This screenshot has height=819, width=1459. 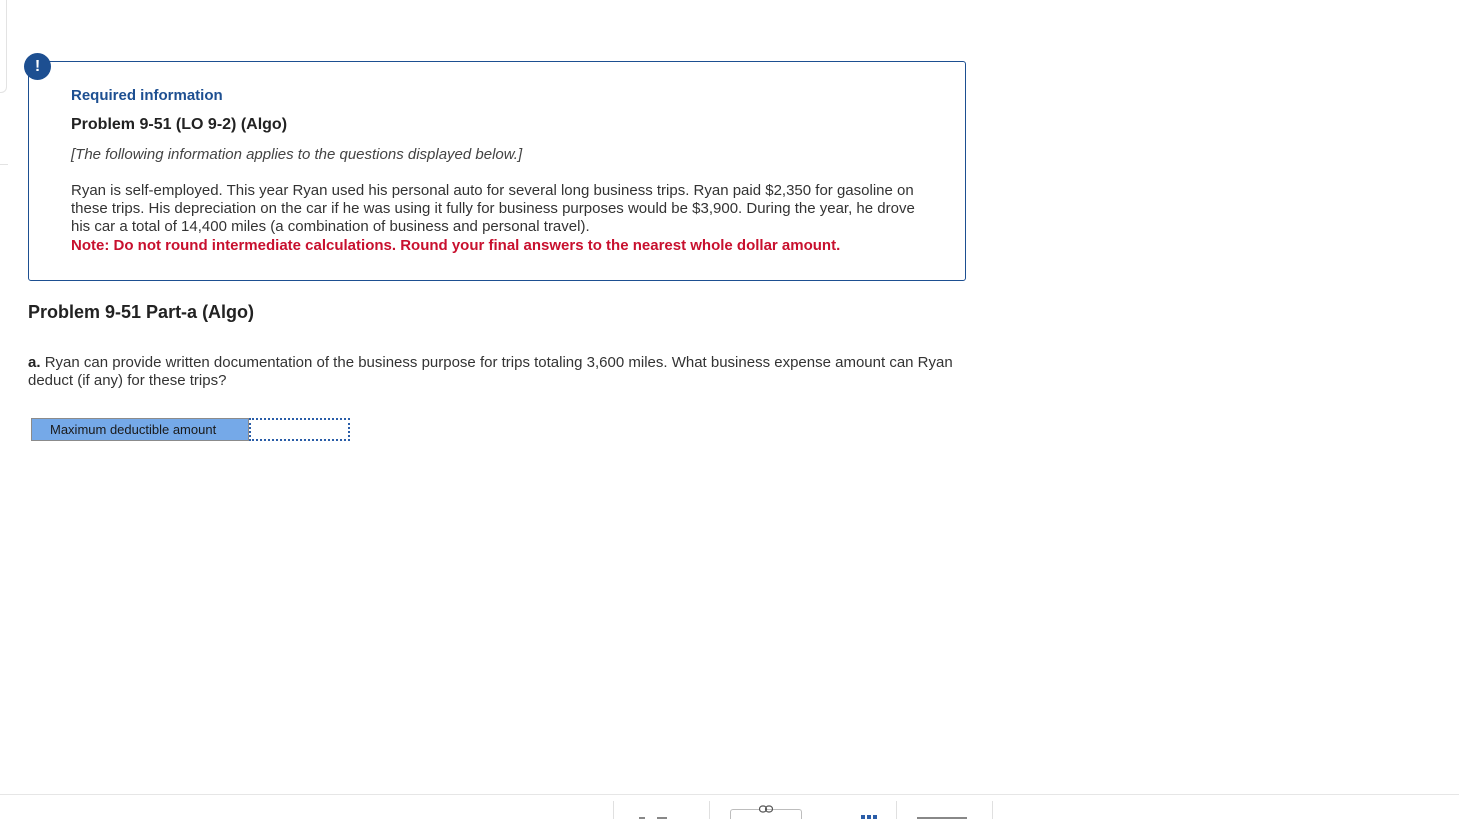 What do you see at coordinates (140, 429) in the screenshot?
I see `answer-label: Maximum deductible amount` at bounding box center [140, 429].